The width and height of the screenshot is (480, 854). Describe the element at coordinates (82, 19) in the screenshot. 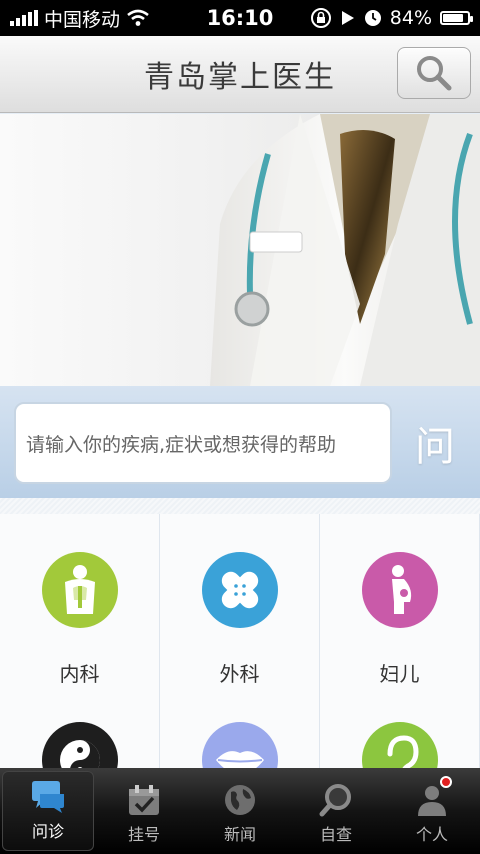

I see `carrier-name: 中国移动` at that location.